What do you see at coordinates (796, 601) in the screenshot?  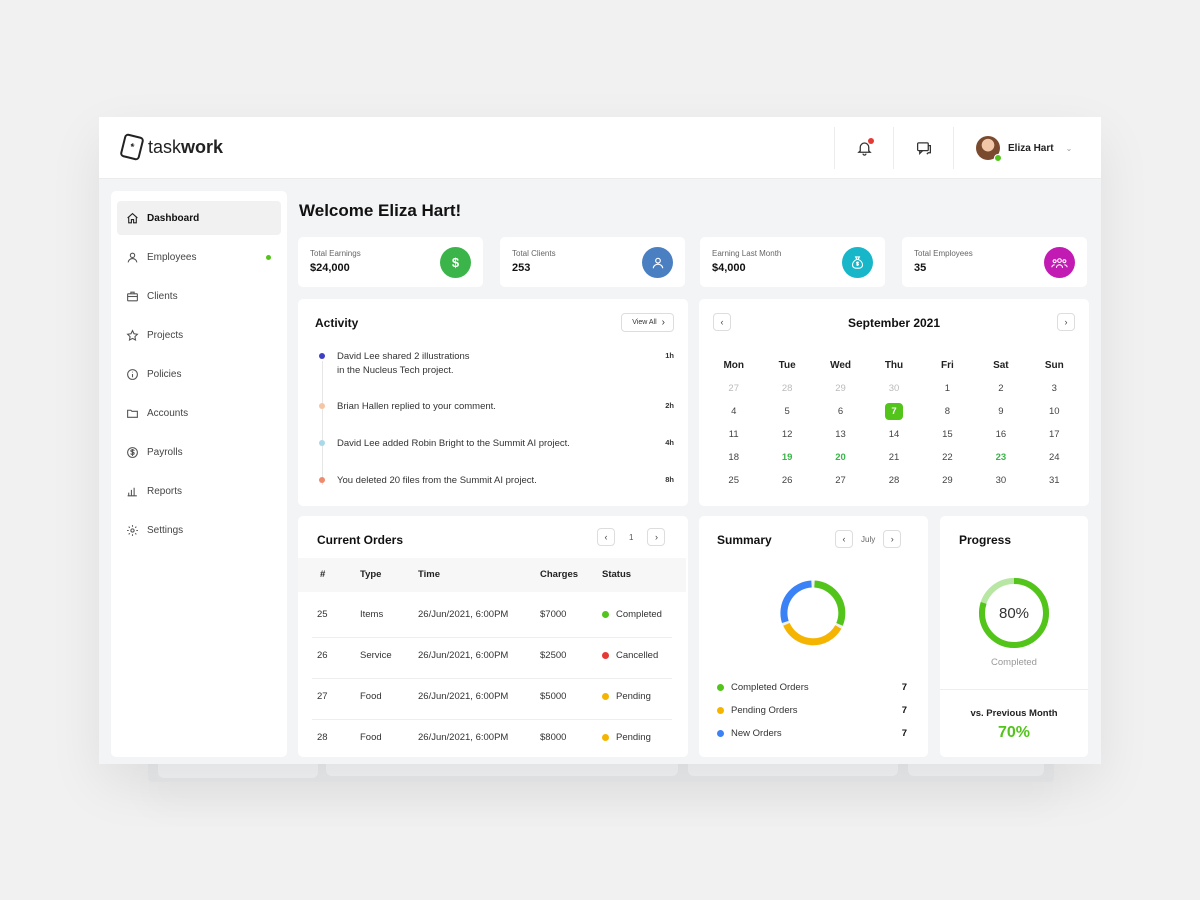 I see `donut-segment-new` at bounding box center [796, 601].